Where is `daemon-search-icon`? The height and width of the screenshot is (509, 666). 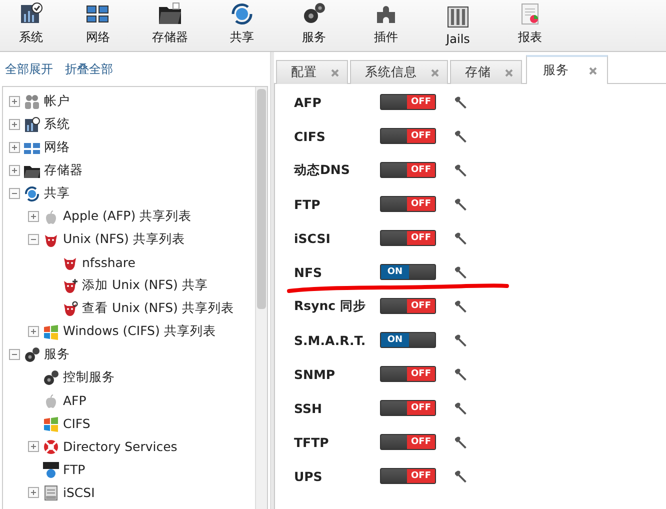 daemon-search-icon is located at coordinates (70, 308).